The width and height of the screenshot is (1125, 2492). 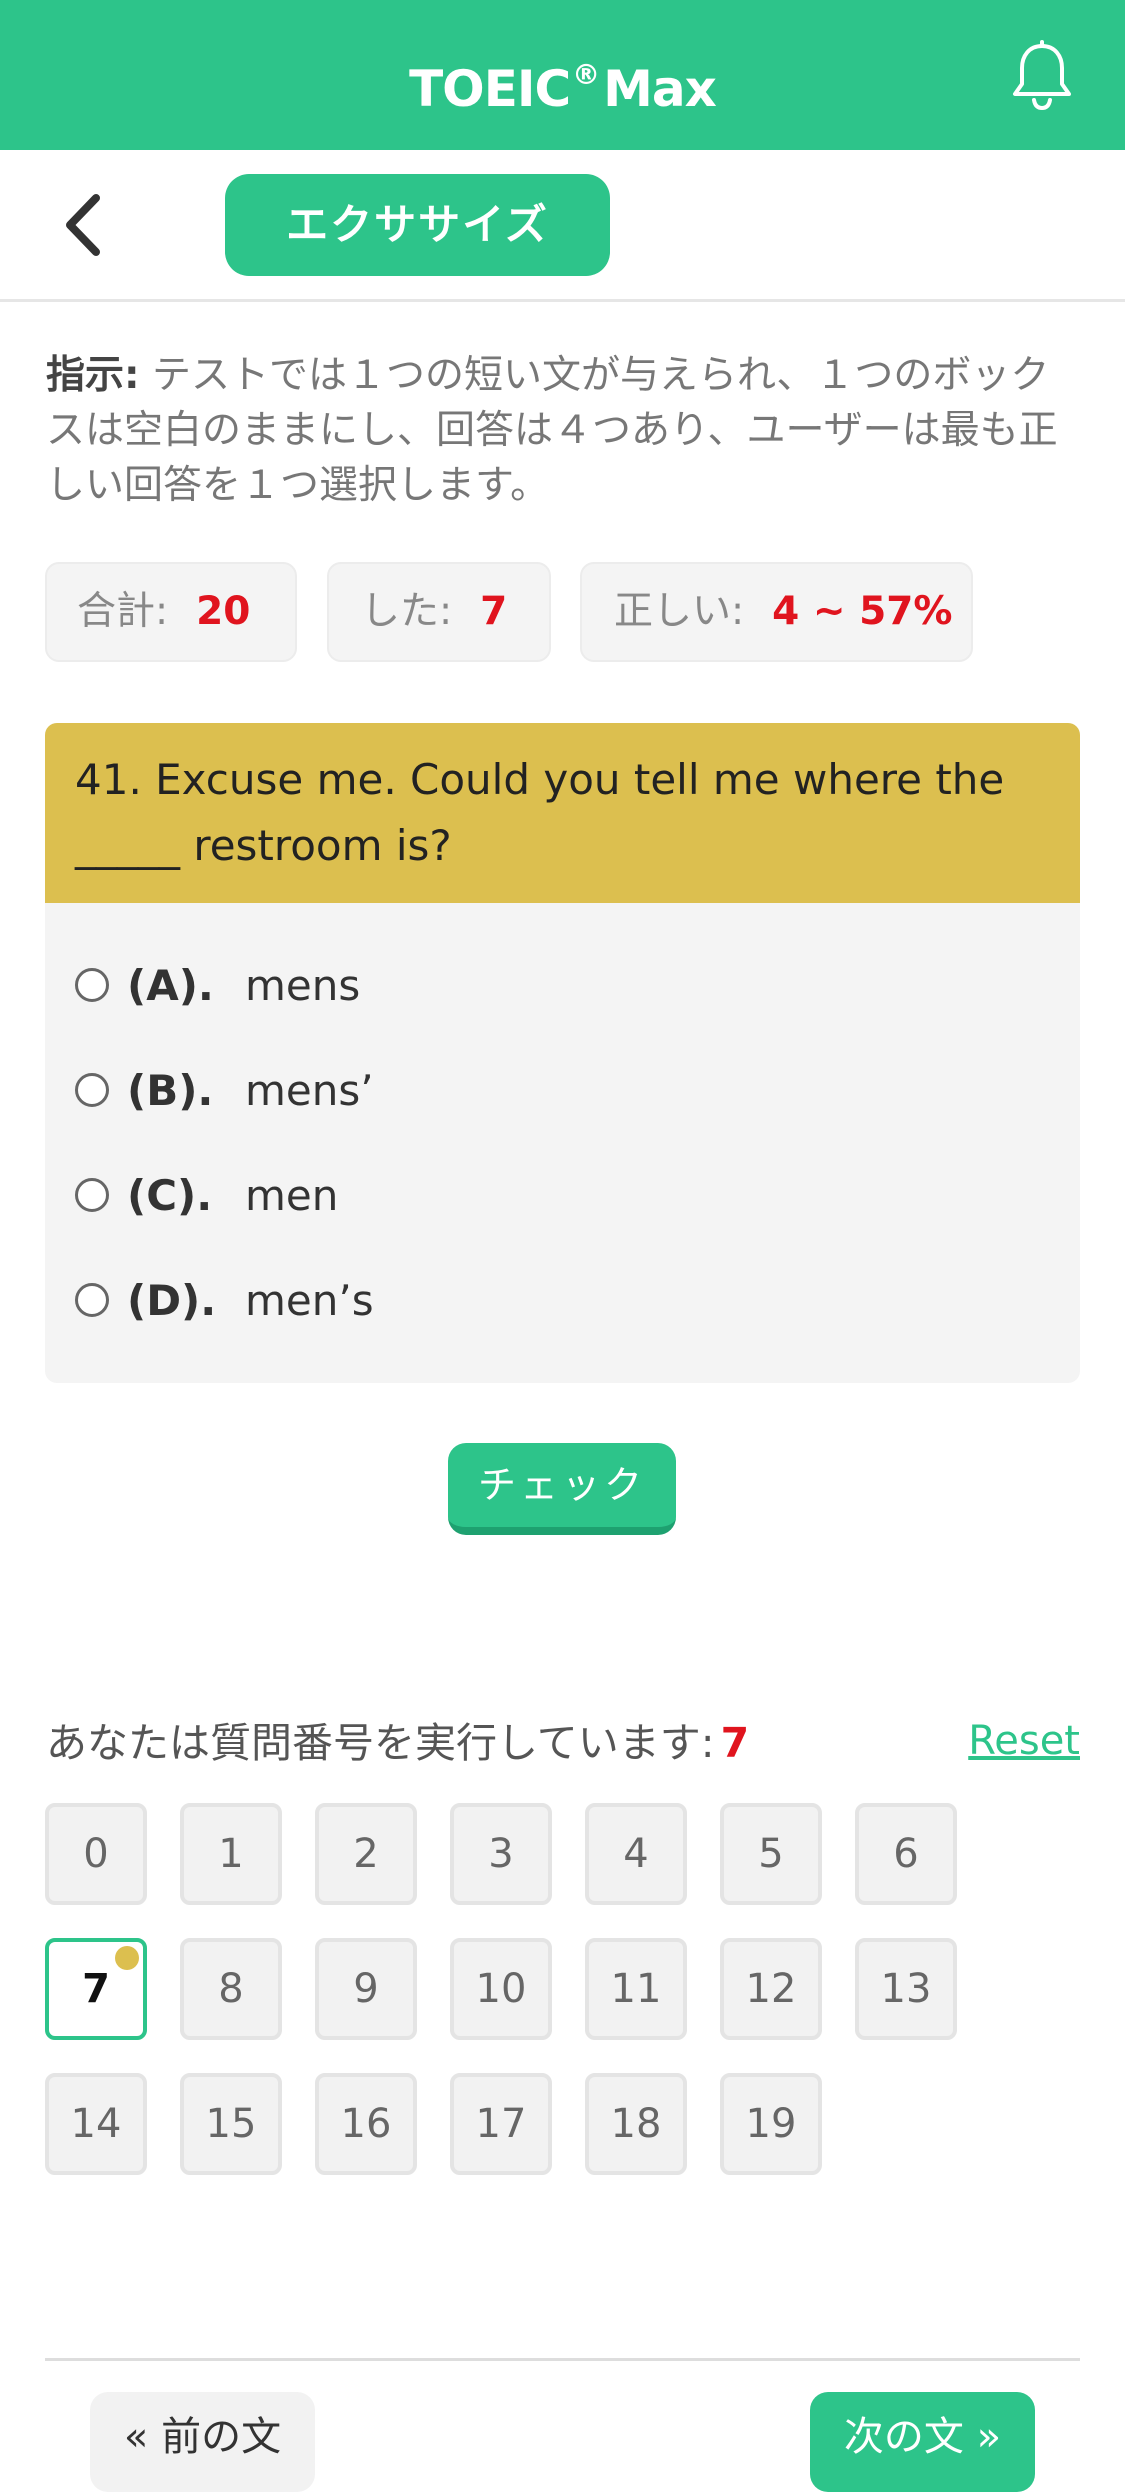 What do you see at coordinates (92, 1090) in the screenshot?
I see `option-b-radio` at bounding box center [92, 1090].